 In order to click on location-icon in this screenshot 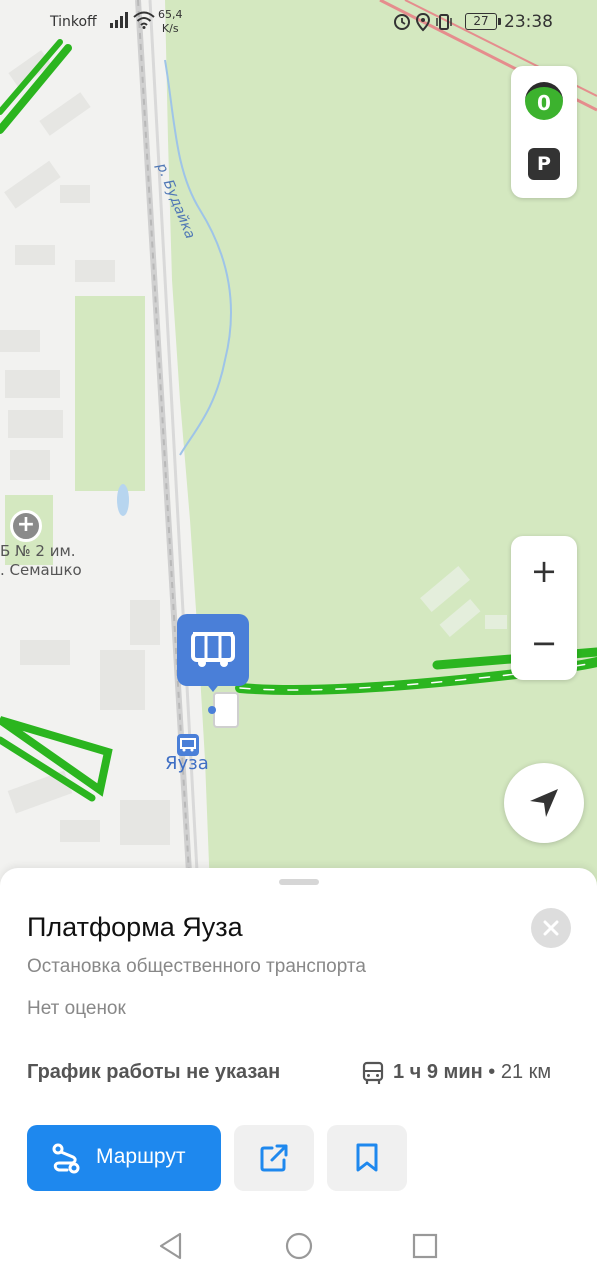, I will do `click(423, 22)`.